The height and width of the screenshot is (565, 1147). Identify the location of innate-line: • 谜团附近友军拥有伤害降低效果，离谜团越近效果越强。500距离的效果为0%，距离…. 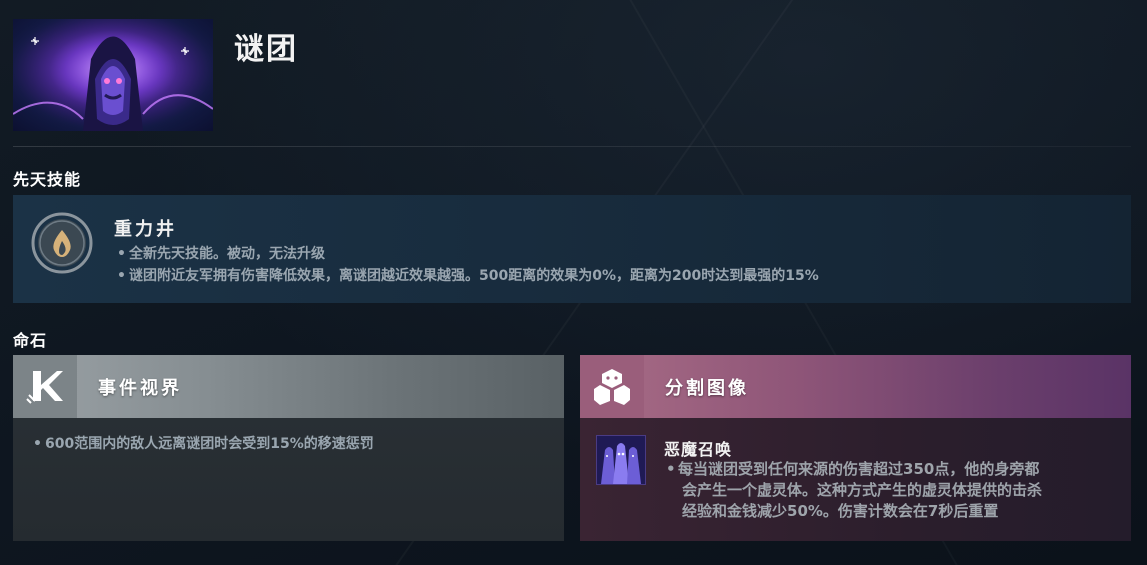
(468, 276).